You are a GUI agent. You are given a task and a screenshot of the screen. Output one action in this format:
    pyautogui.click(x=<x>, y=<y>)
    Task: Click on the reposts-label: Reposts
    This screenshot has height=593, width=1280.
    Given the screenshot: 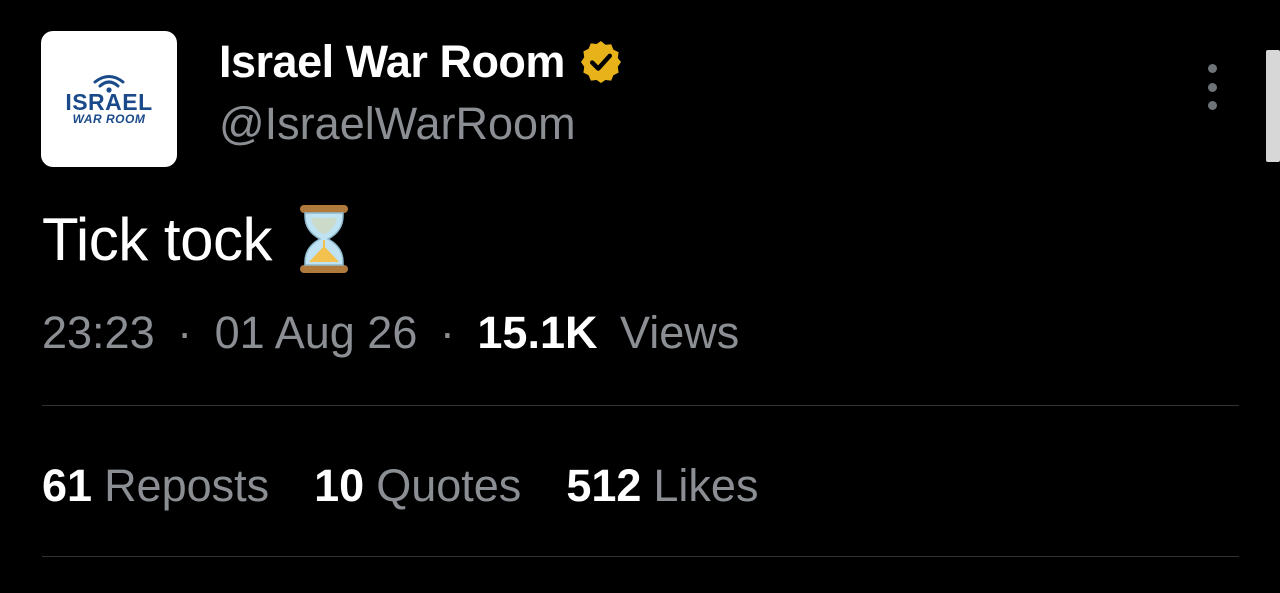 What is the action you would take?
    pyautogui.click(x=187, y=485)
    